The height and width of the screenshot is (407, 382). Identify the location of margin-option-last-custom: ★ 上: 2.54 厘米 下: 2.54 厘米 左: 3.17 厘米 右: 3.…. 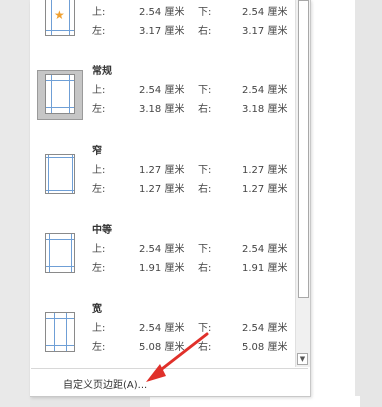
(162, 24).